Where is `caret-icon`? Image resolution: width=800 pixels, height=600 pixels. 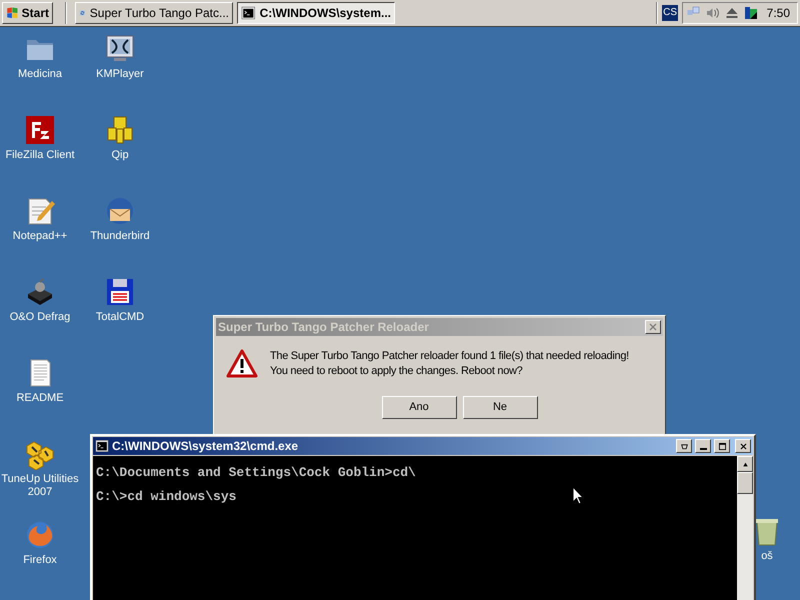 caret-icon is located at coordinates (684, 446).